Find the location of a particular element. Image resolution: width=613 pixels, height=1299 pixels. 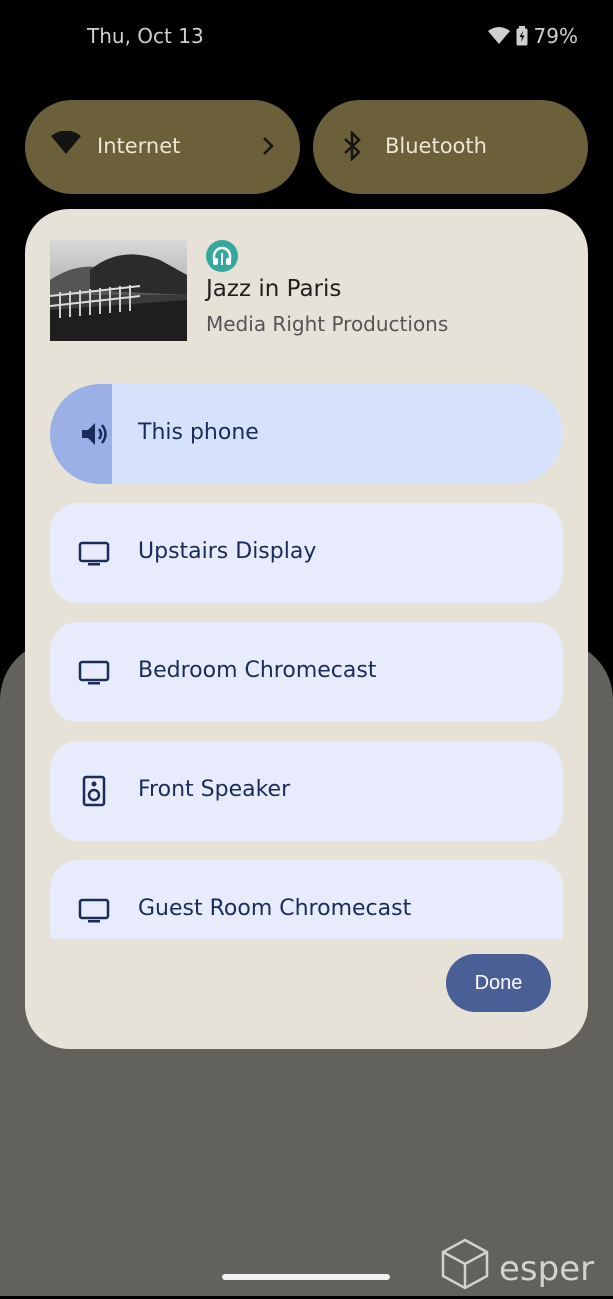

bluetooth-tile-label: Bluetooth is located at coordinates (436, 146).